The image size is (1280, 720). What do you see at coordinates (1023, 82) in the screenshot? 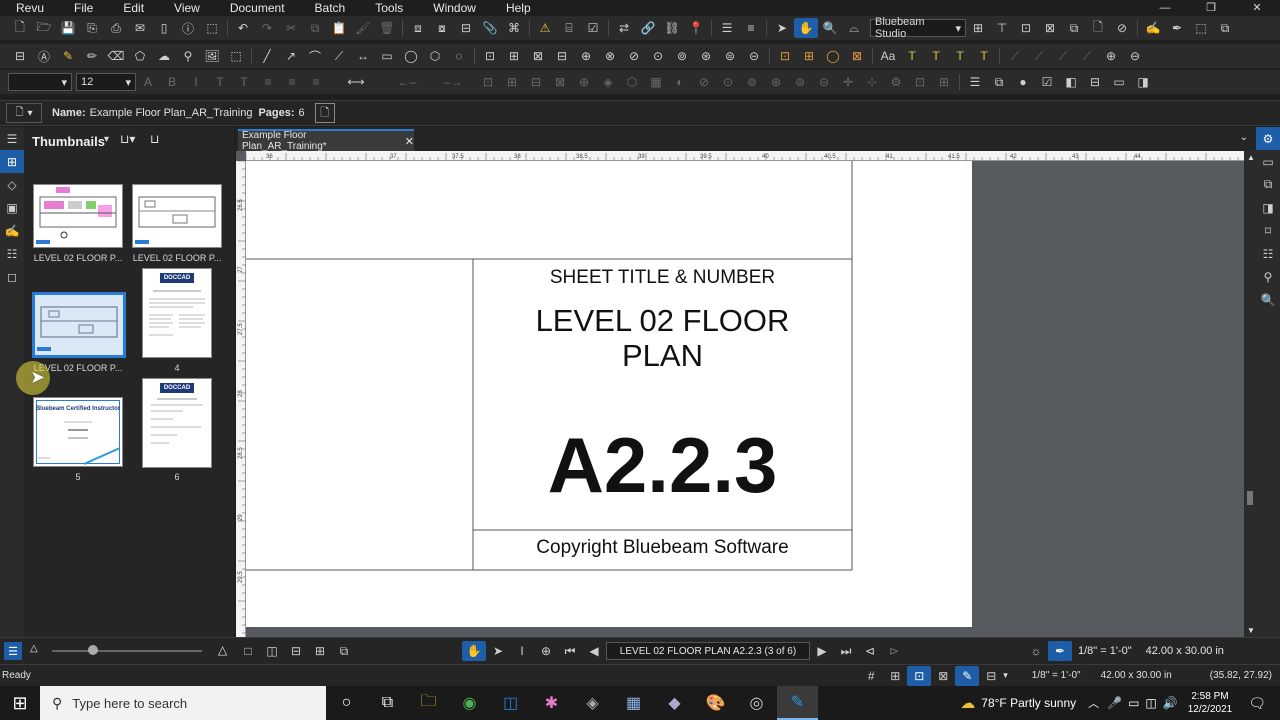
I see `record-icon: ●` at bounding box center [1023, 82].